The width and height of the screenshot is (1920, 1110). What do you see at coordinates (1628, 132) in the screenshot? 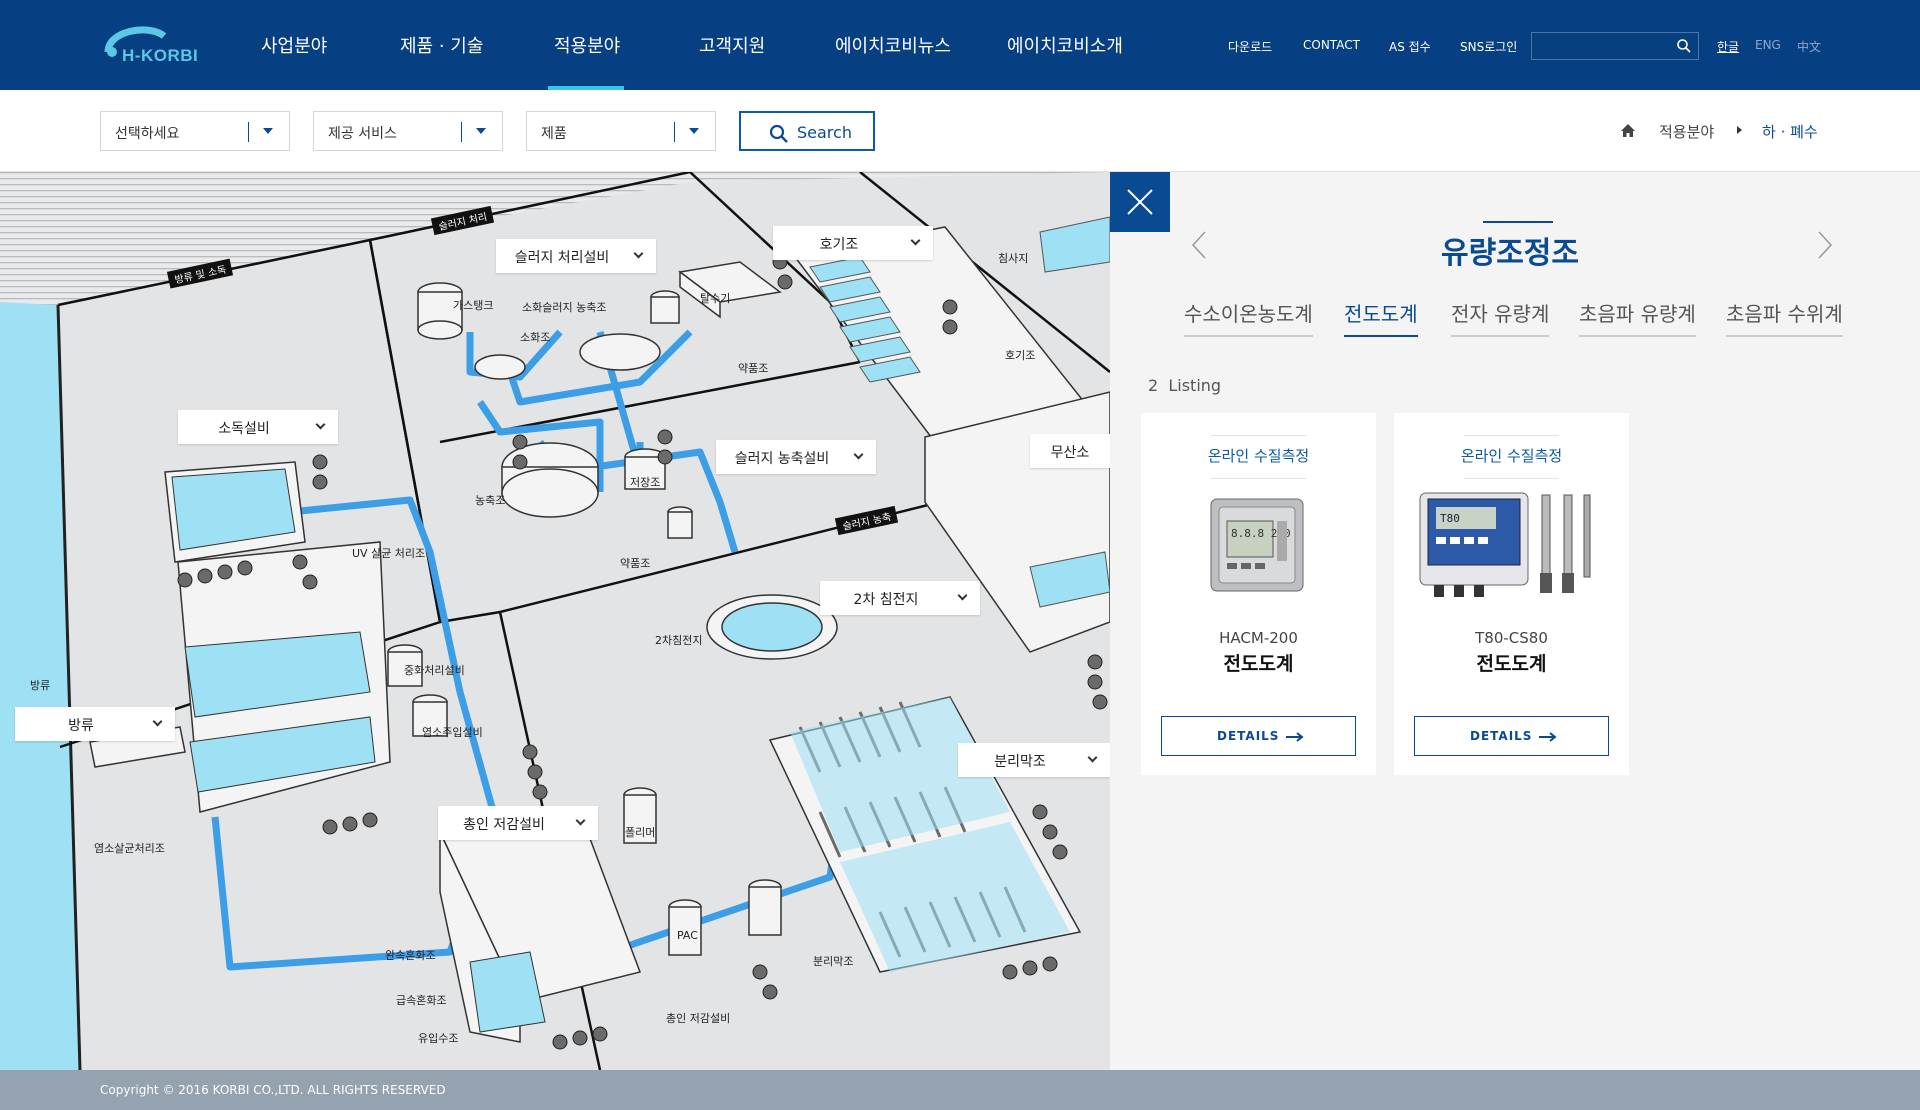
I see `home-icon` at bounding box center [1628, 132].